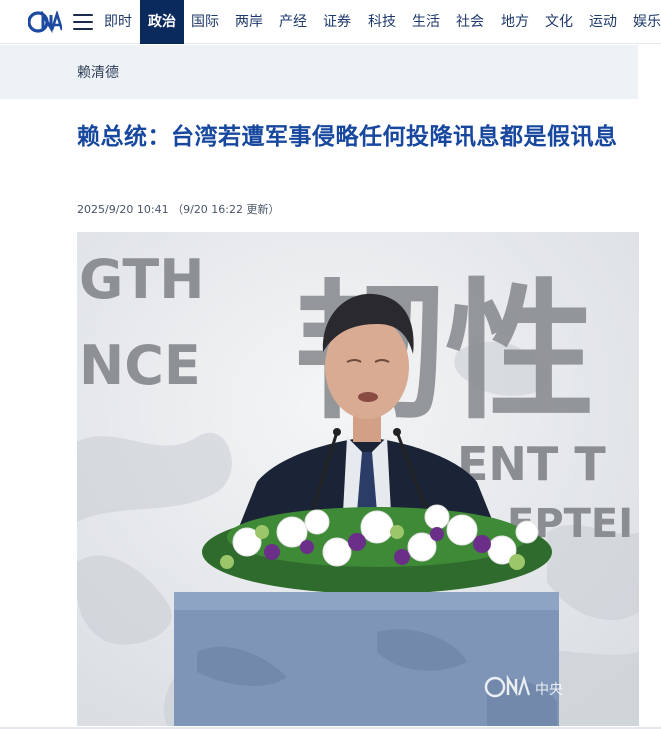 The image size is (661, 729). Describe the element at coordinates (205, 22) in the screenshot. I see `nav-item-international: 国际` at that location.